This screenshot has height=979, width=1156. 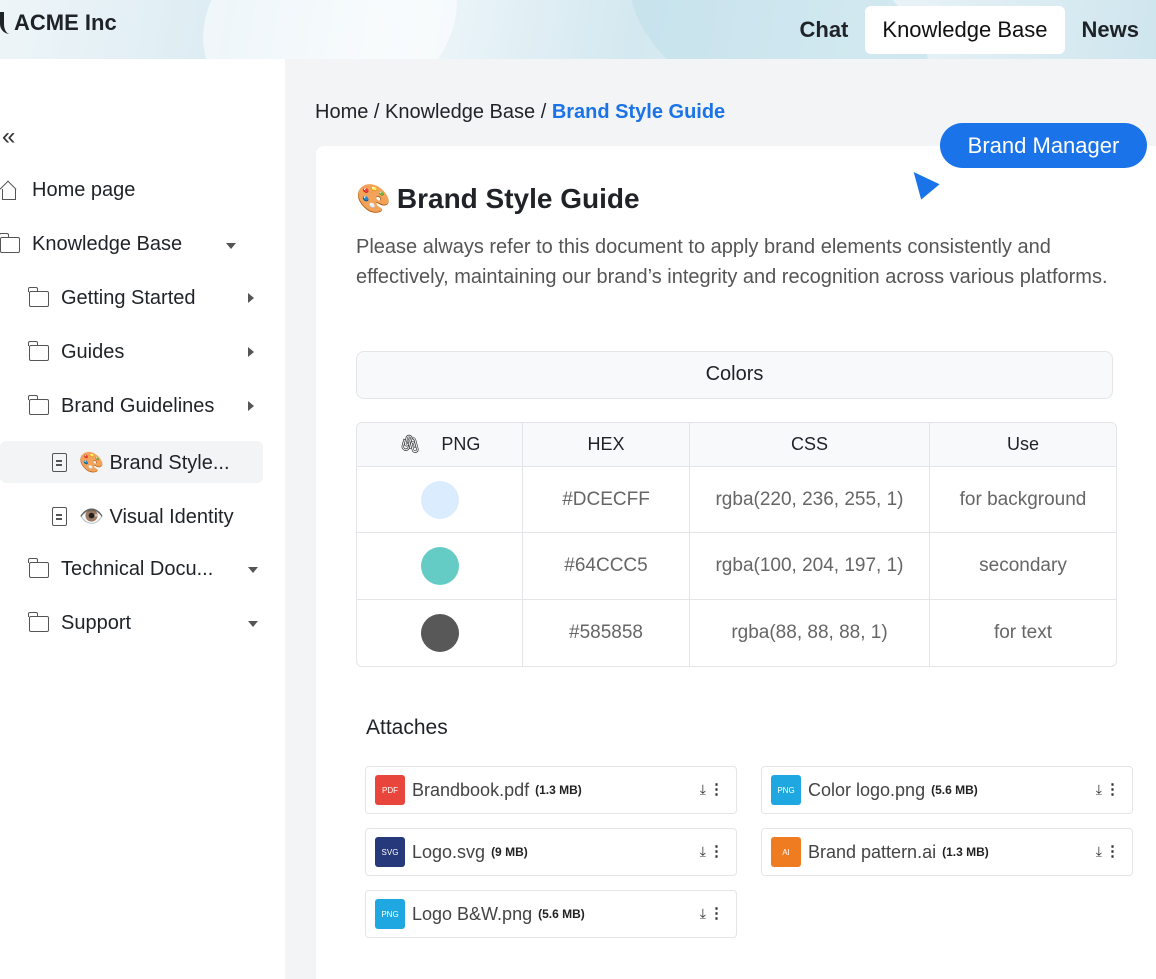 I want to click on colors-section-header: Colors, so click(x=734, y=375).